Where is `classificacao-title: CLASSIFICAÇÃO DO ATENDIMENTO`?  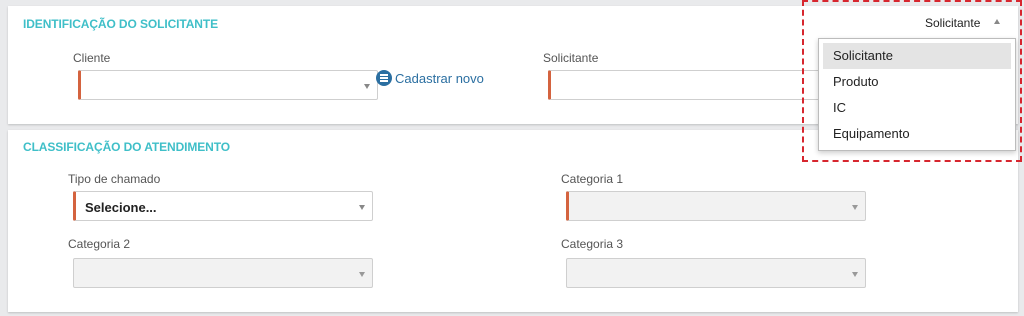
classificacao-title: CLASSIFICAÇÃO DO ATENDIMENTO is located at coordinates (126, 147).